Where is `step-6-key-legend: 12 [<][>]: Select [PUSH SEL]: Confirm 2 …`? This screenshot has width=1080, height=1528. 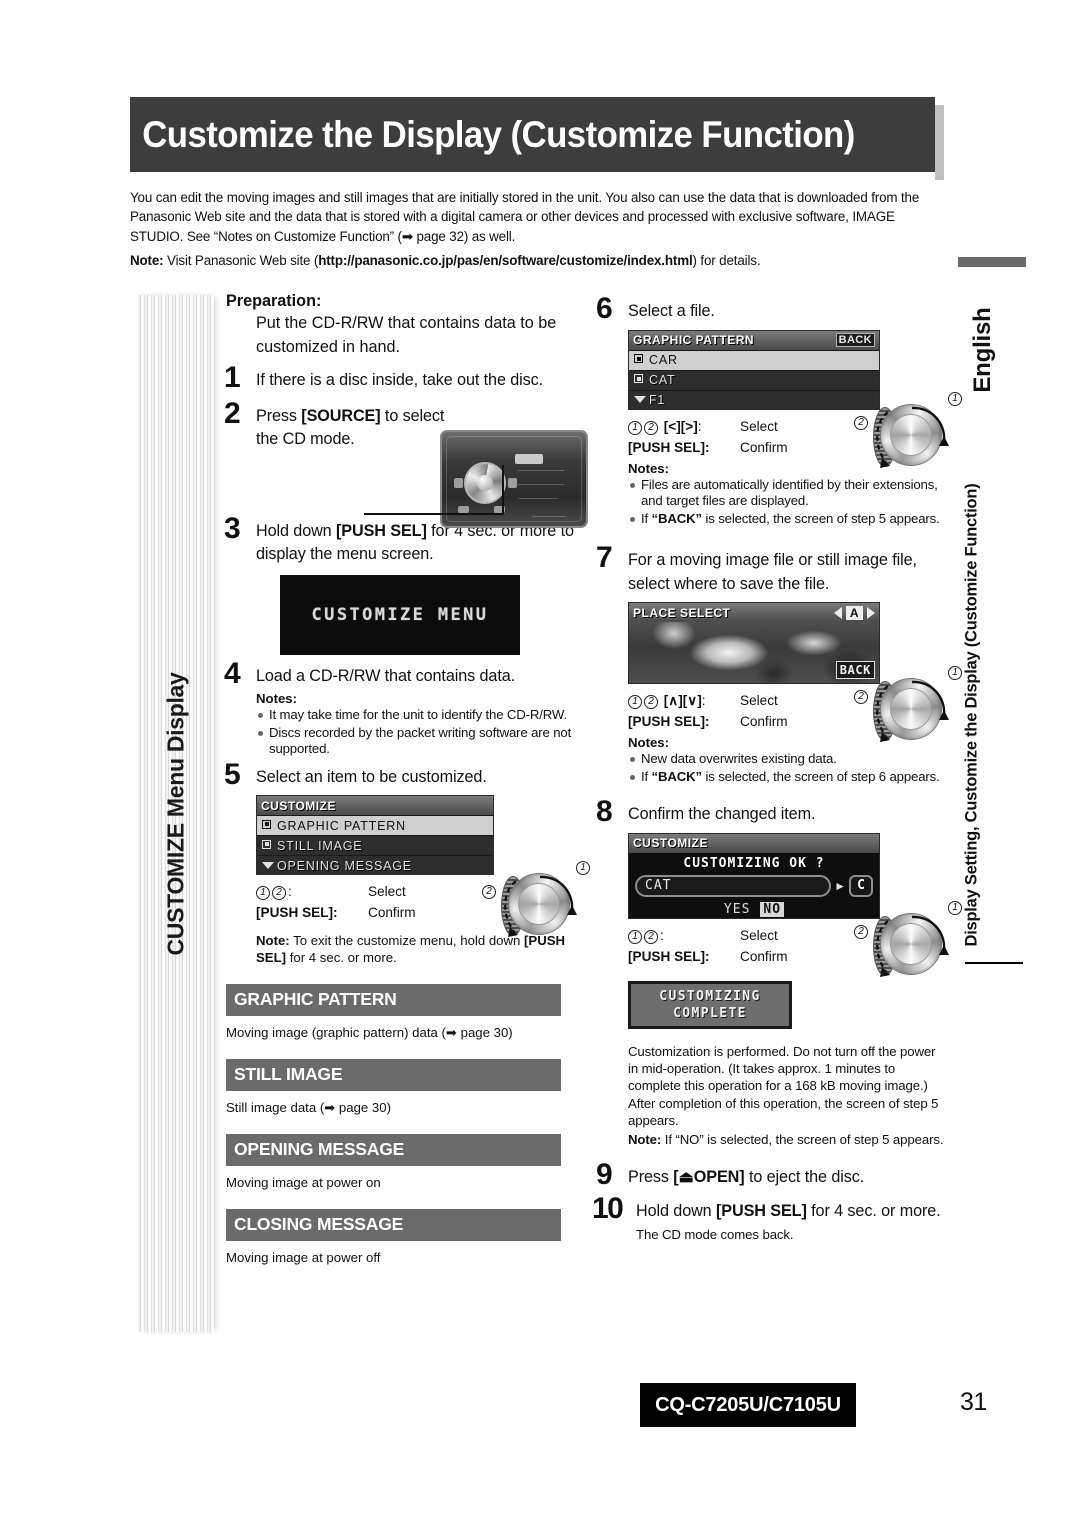 step-6-key-legend: 12 [<][>]: Select [PUSH SEL]: Confirm 2 … is located at coordinates (795, 429).